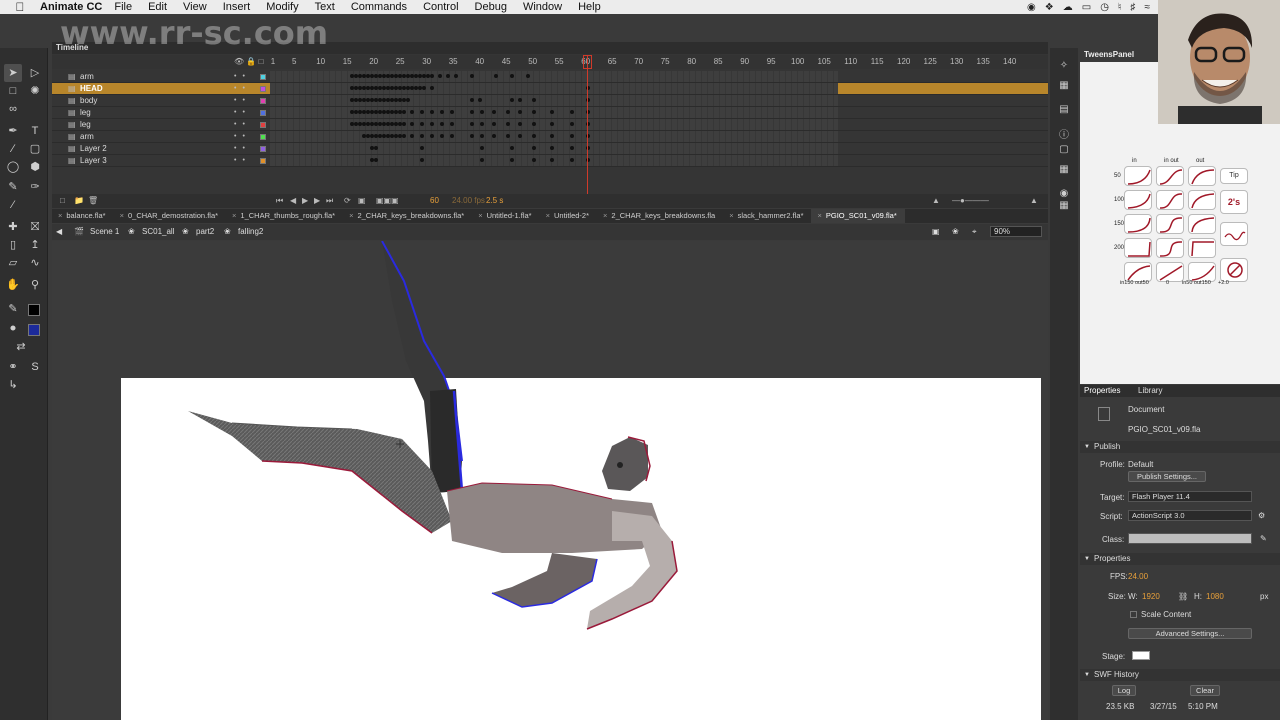 The image size is (1280, 720). Describe the element at coordinates (550, 161) in the screenshot. I see `timeline-layer: ▤ Layer 3 ••` at that location.